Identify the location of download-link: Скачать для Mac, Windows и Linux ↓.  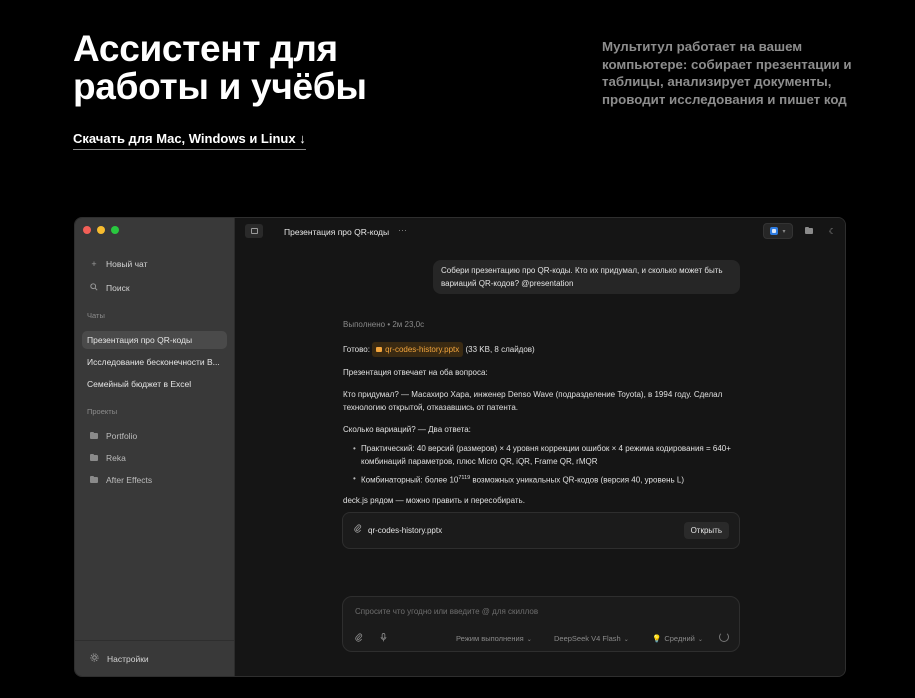
(189, 140).